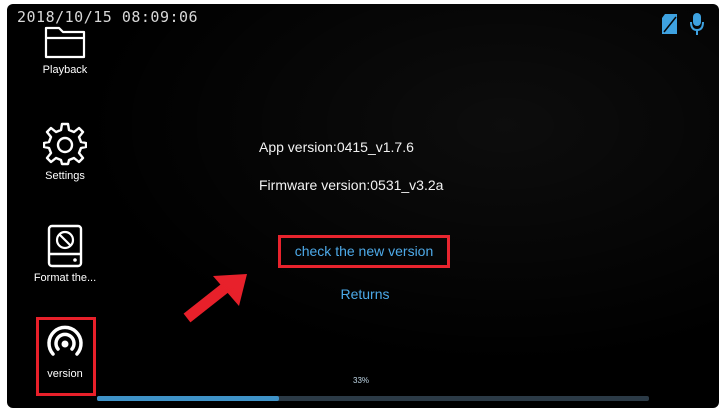 This screenshot has width=726, height=414. Describe the element at coordinates (66, 356) in the screenshot. I see `version-highlight-box` at that location.